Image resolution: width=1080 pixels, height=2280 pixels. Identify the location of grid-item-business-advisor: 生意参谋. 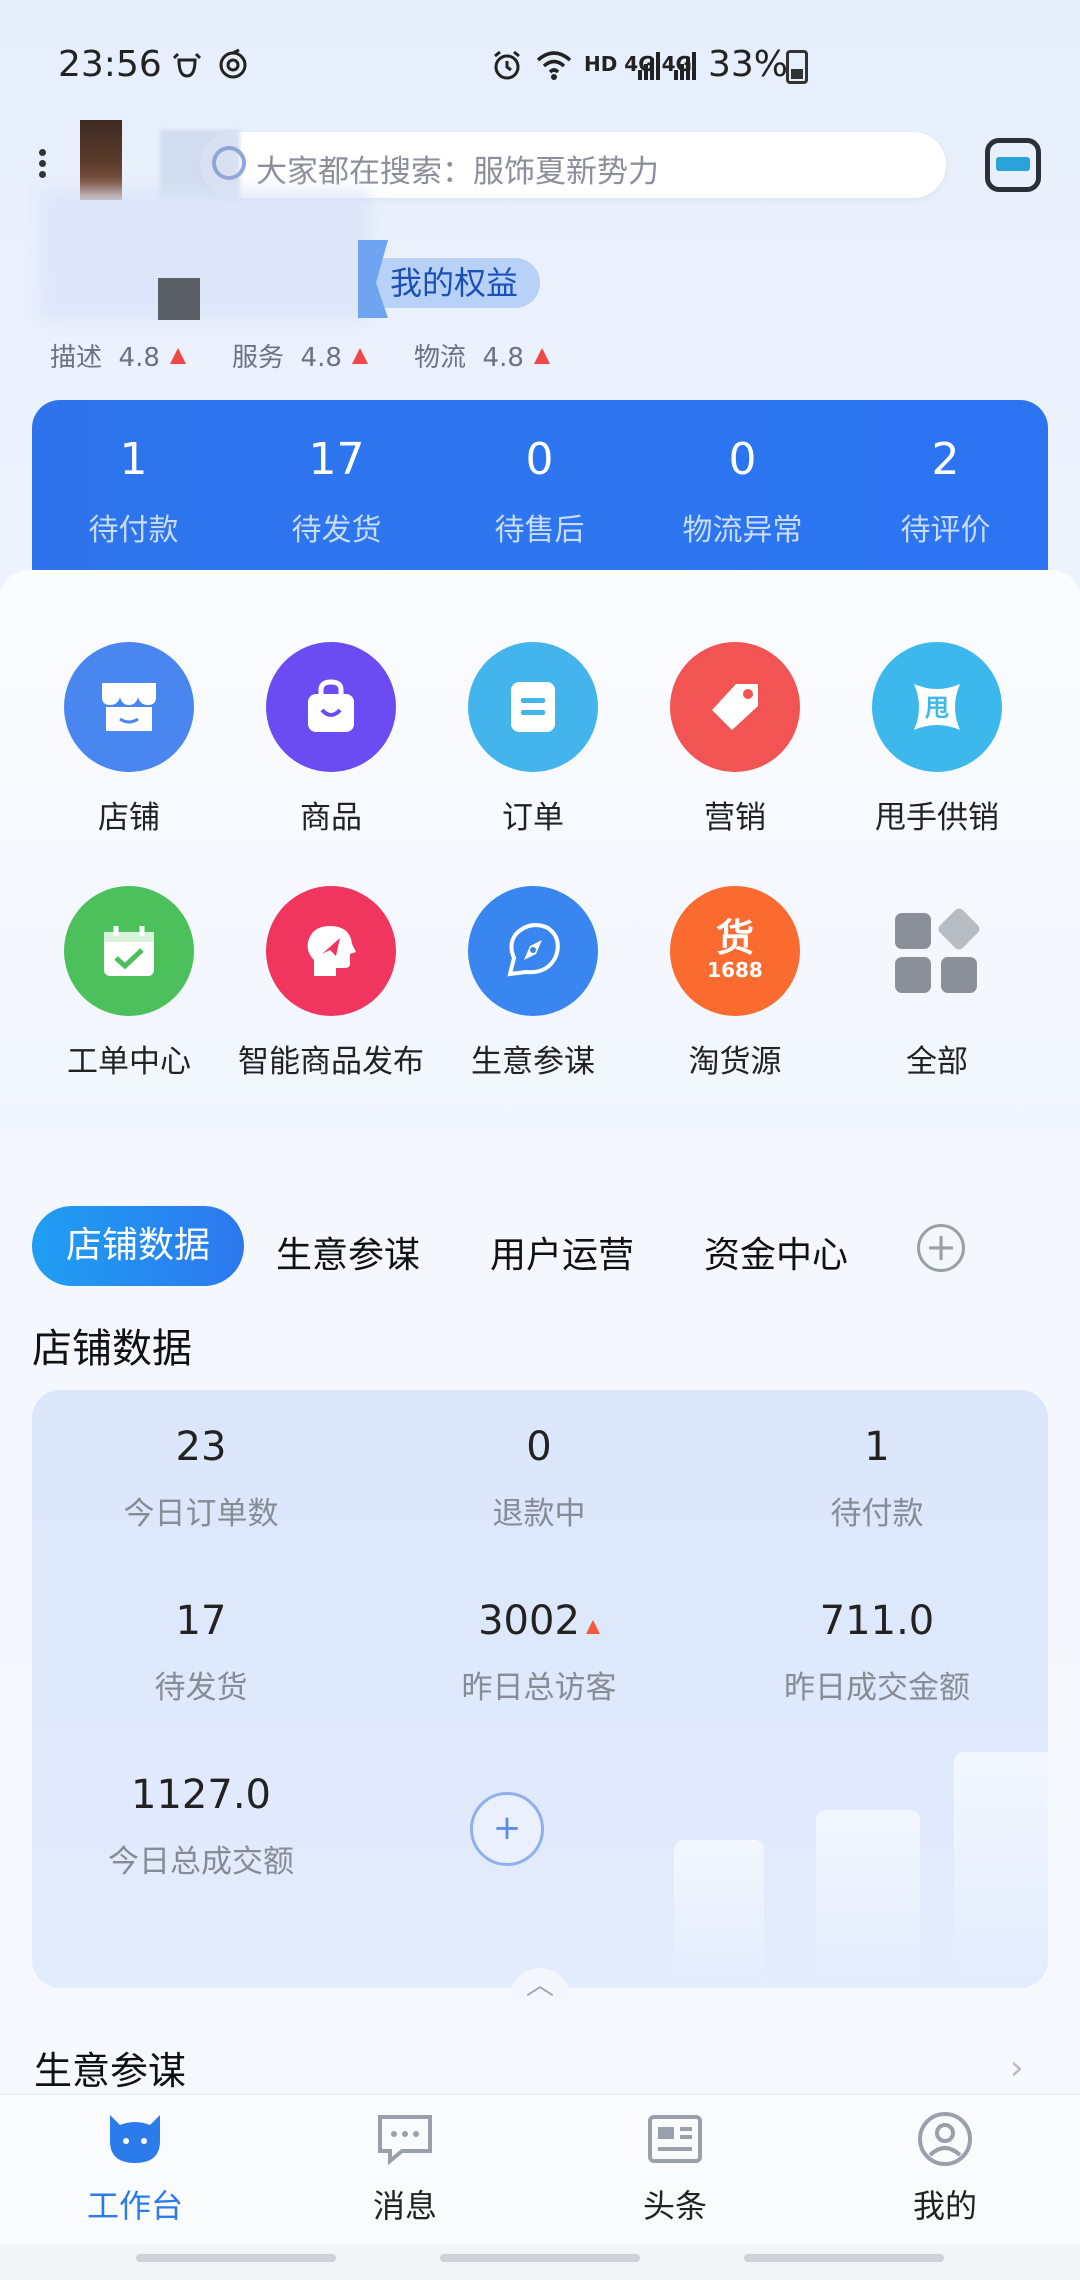
(533, 986).